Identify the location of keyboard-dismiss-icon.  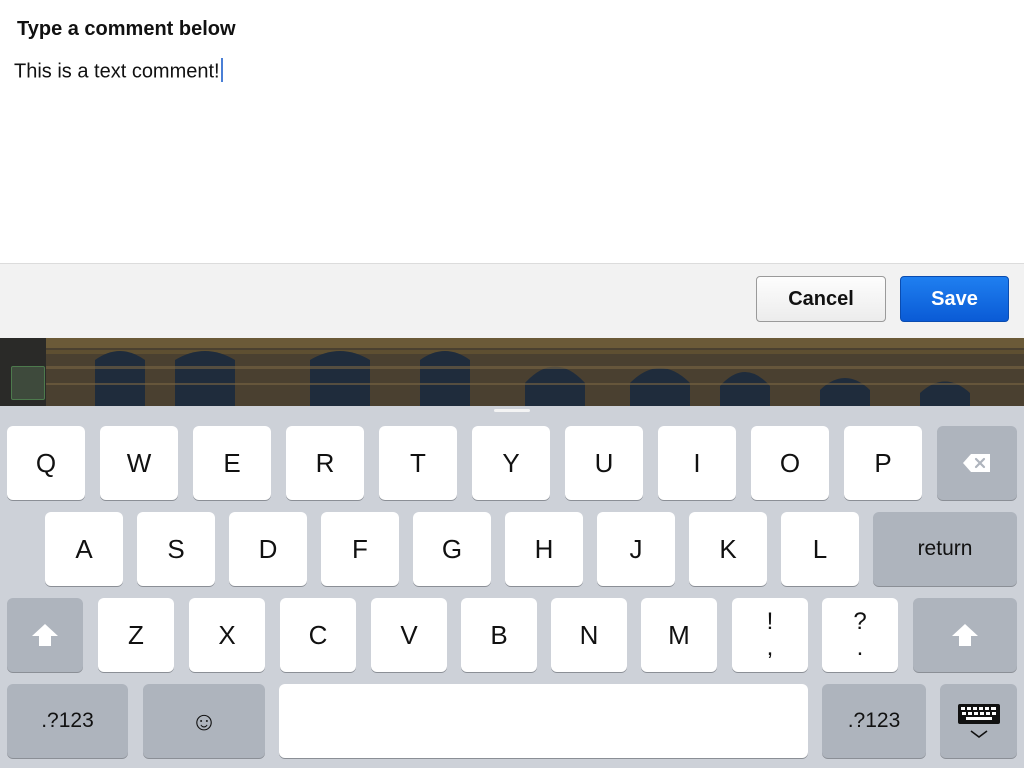
(979, 721).